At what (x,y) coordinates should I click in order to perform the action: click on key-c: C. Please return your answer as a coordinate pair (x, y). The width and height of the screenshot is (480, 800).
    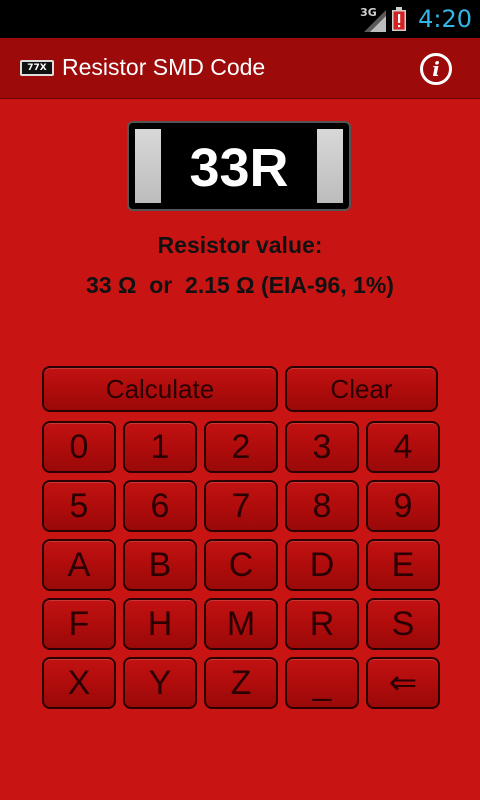
    Looking at the image, I should click on (241, 565).